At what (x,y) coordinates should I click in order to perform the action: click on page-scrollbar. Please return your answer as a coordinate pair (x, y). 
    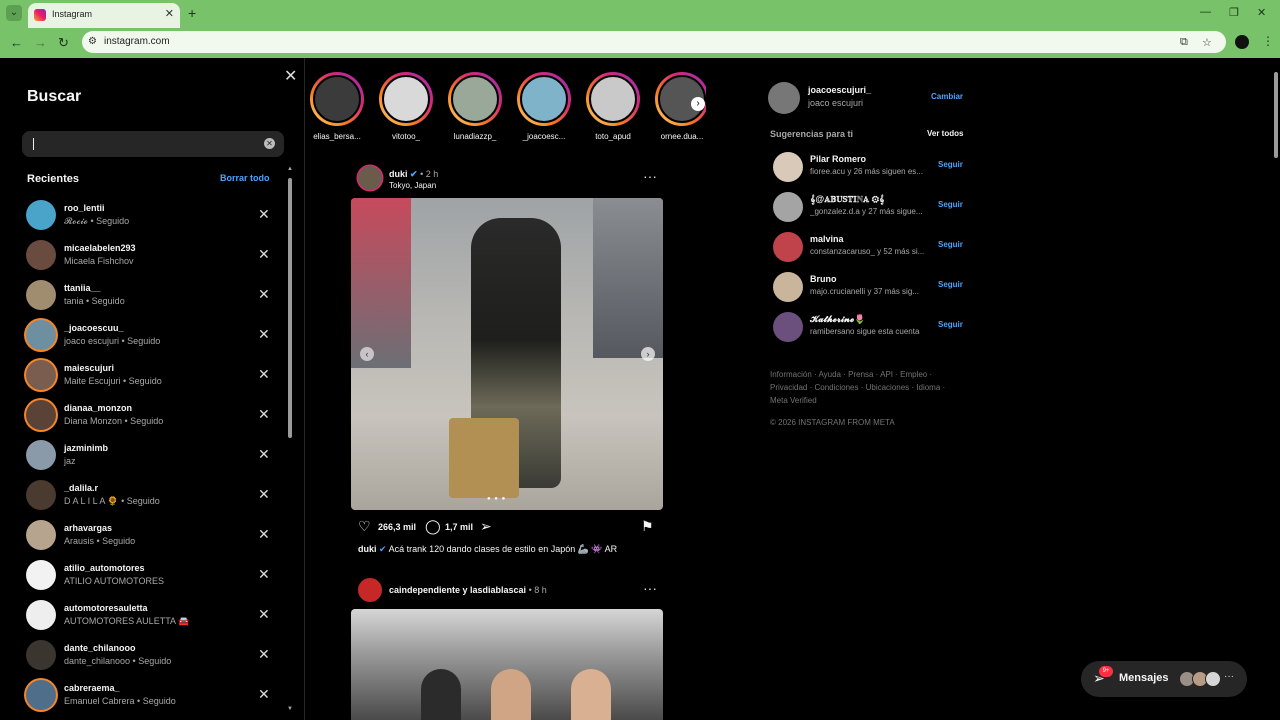
    Looking at the image, I should click on (1276, 389).